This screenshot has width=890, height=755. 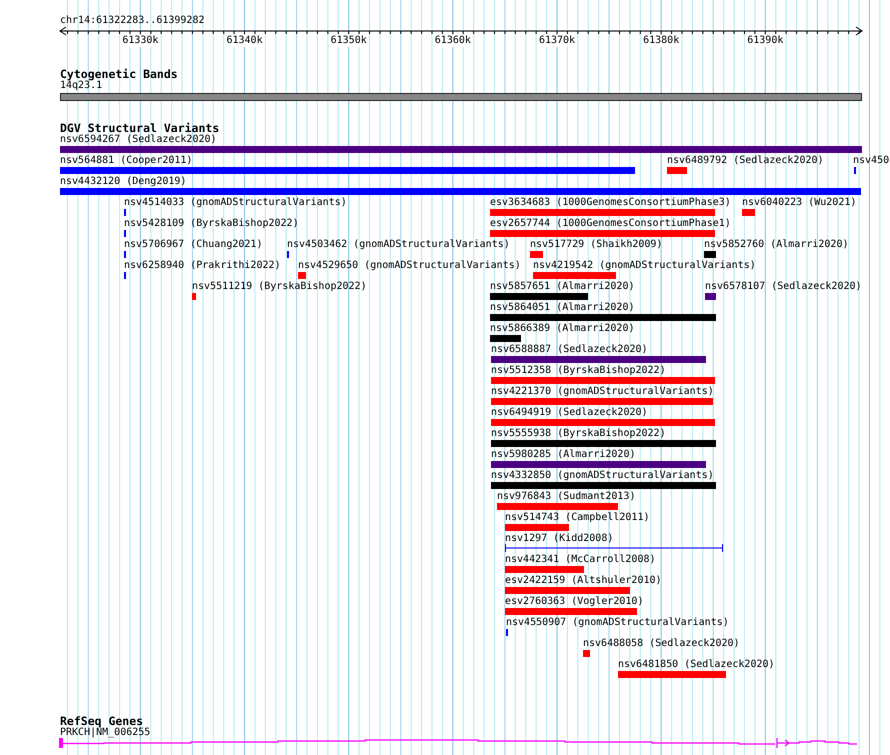 What do you see at coordinates (569, 413) in the screenshot?
I see `variant-label: nsv6494919 (Sedlazeck2020)` at bounding box center [569, 413].